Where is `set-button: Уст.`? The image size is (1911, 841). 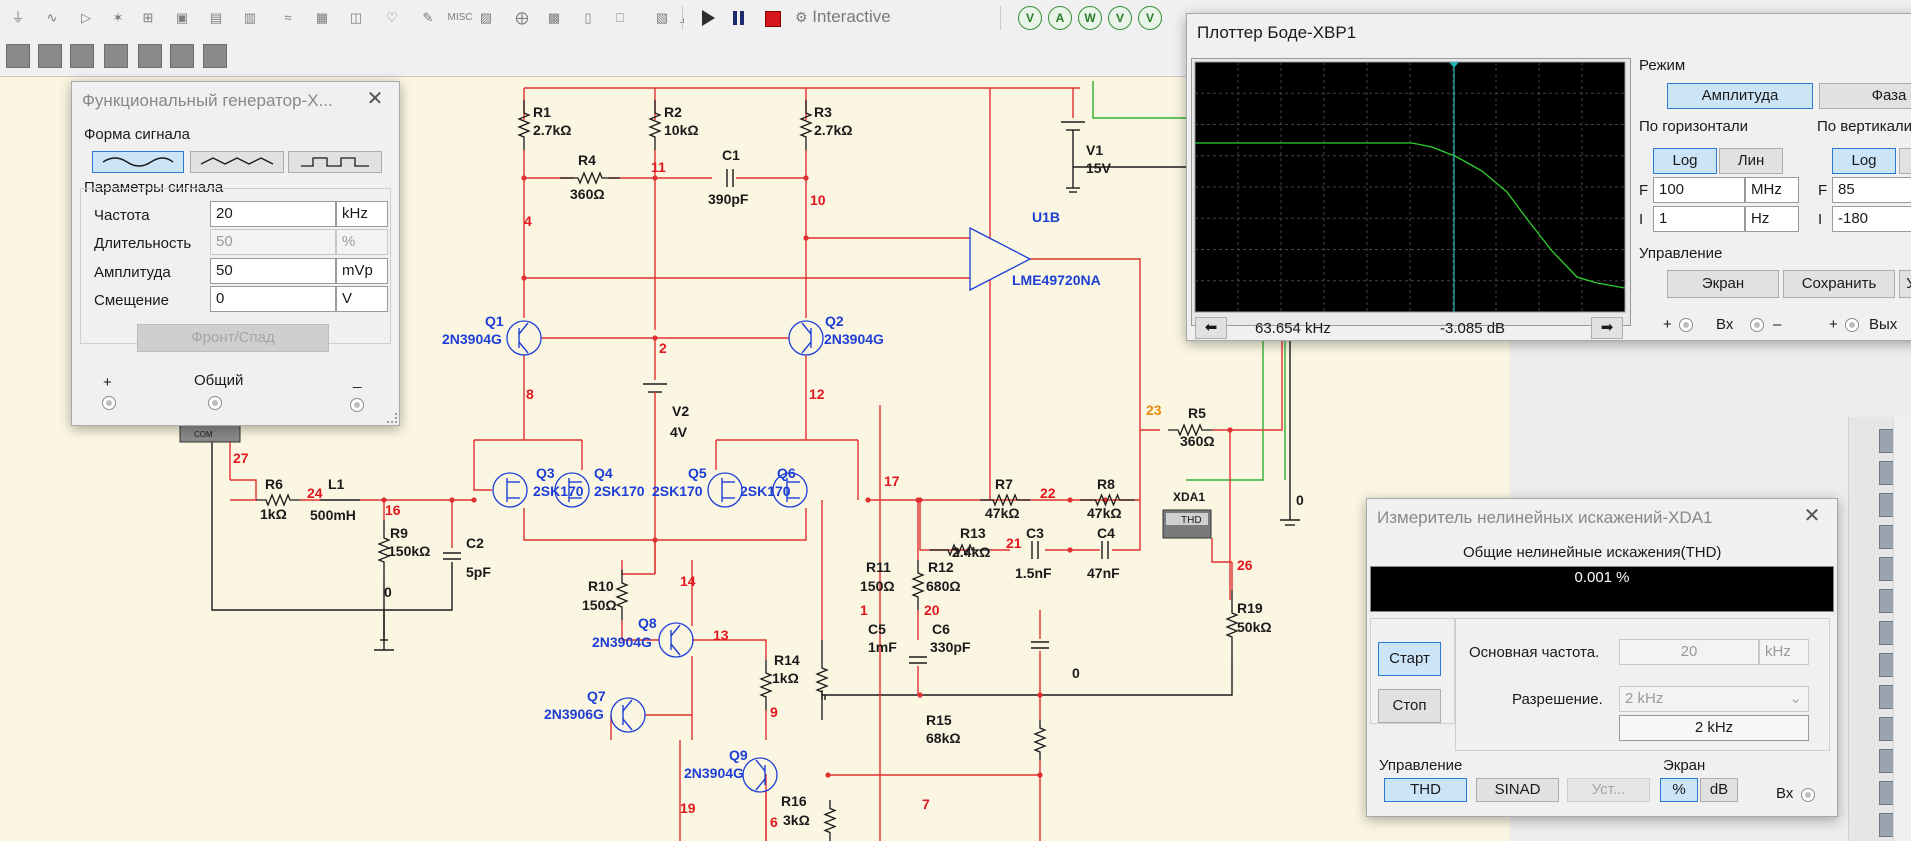
set-button: Уст. is located at coordinates (1905, 284).